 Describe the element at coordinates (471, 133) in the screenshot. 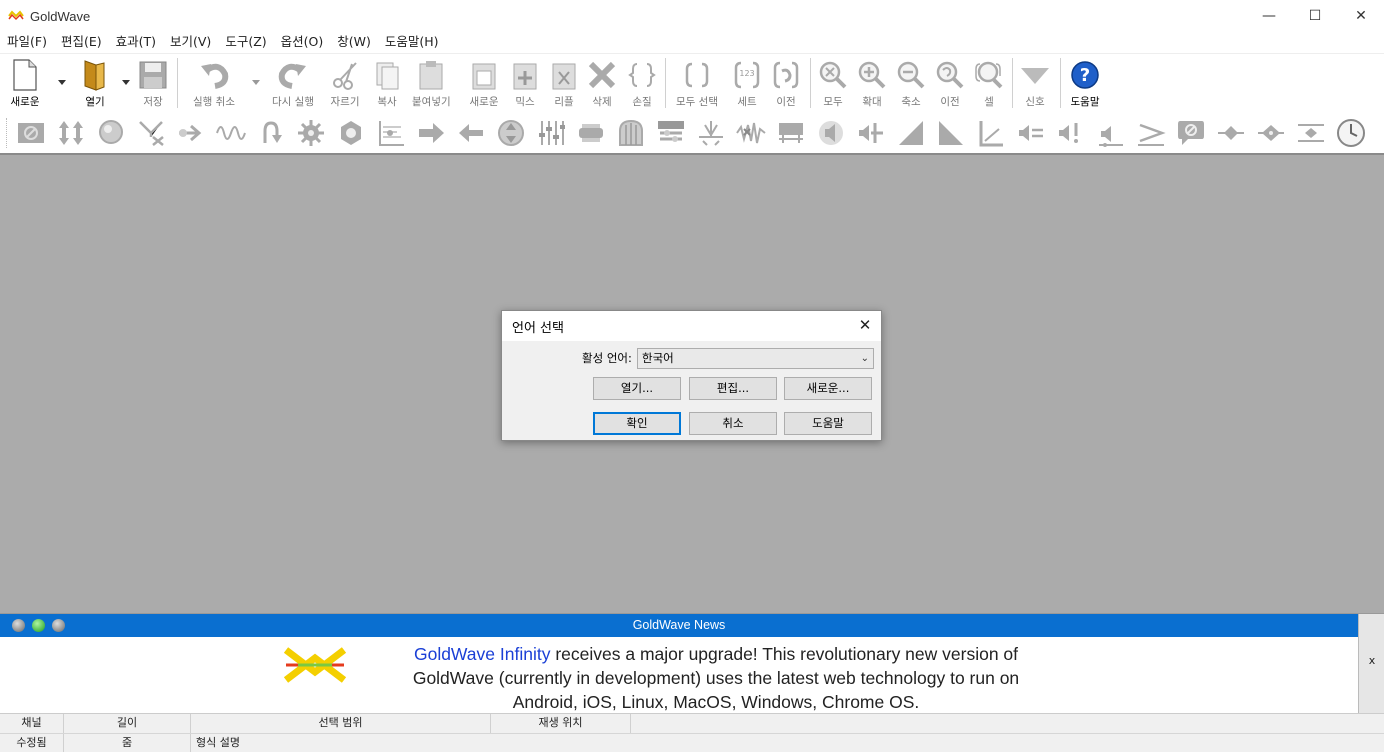

I see `effect-reverse-button` at that location.